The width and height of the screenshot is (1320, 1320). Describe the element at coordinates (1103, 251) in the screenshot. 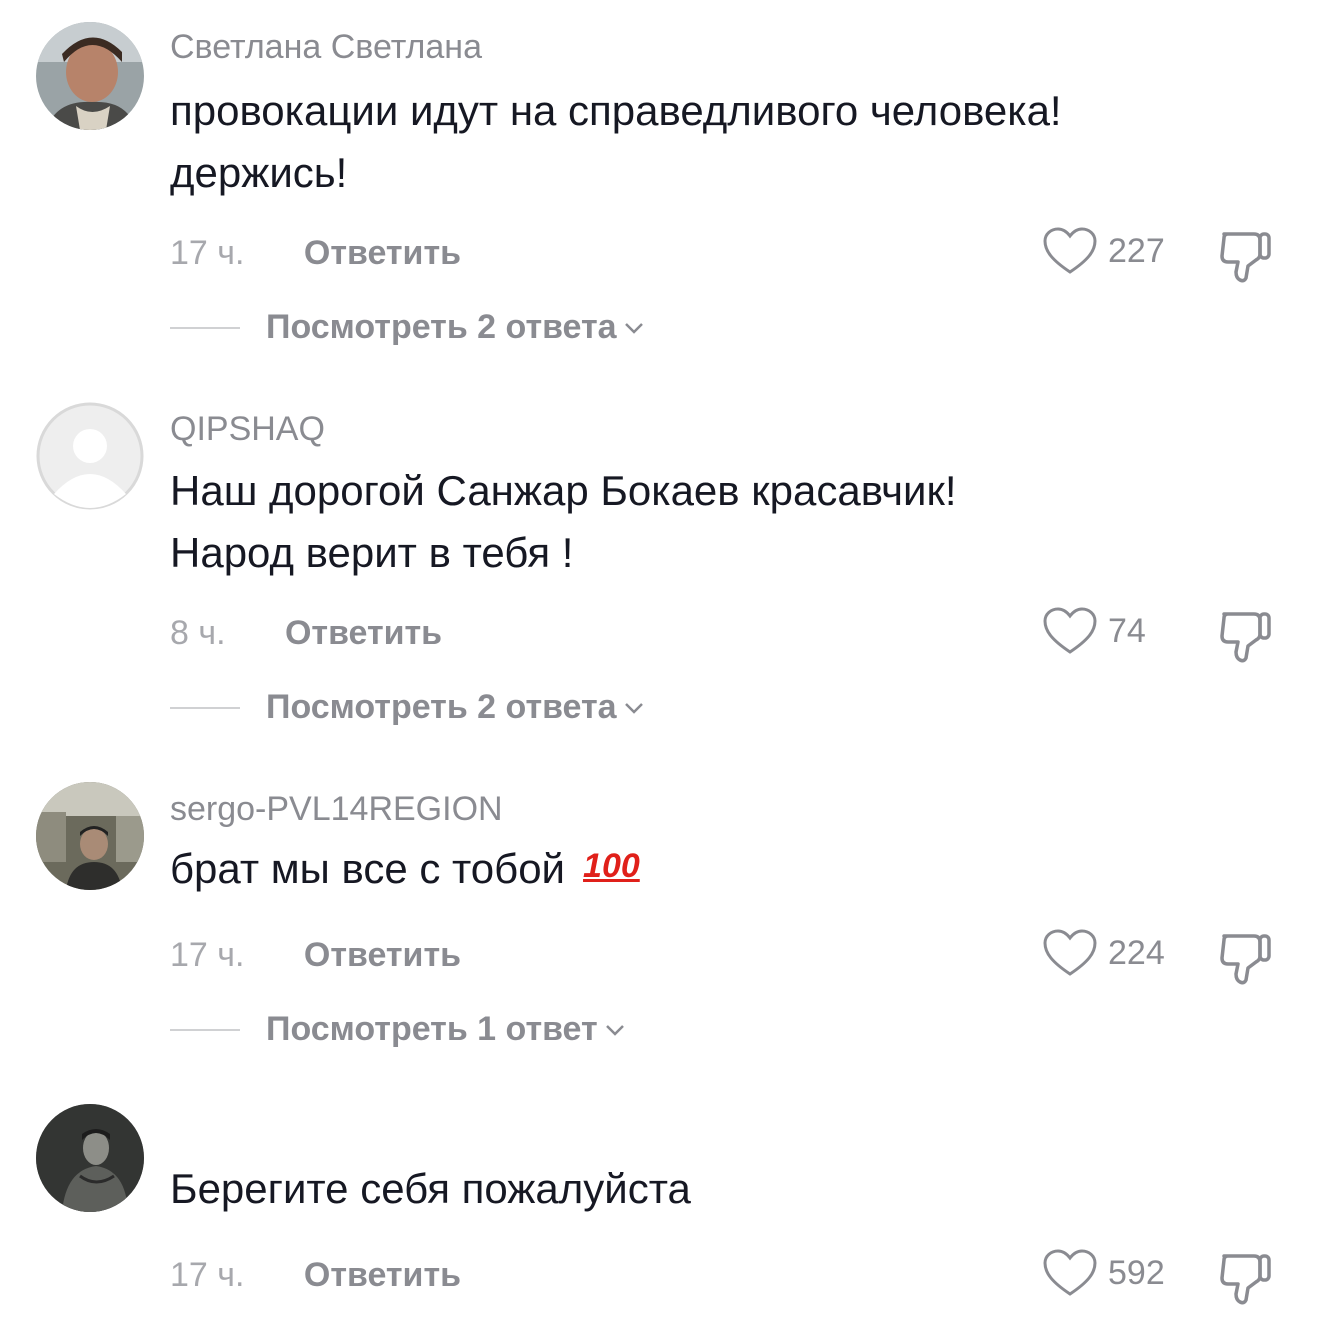

I see `like-button: 227` at that location.